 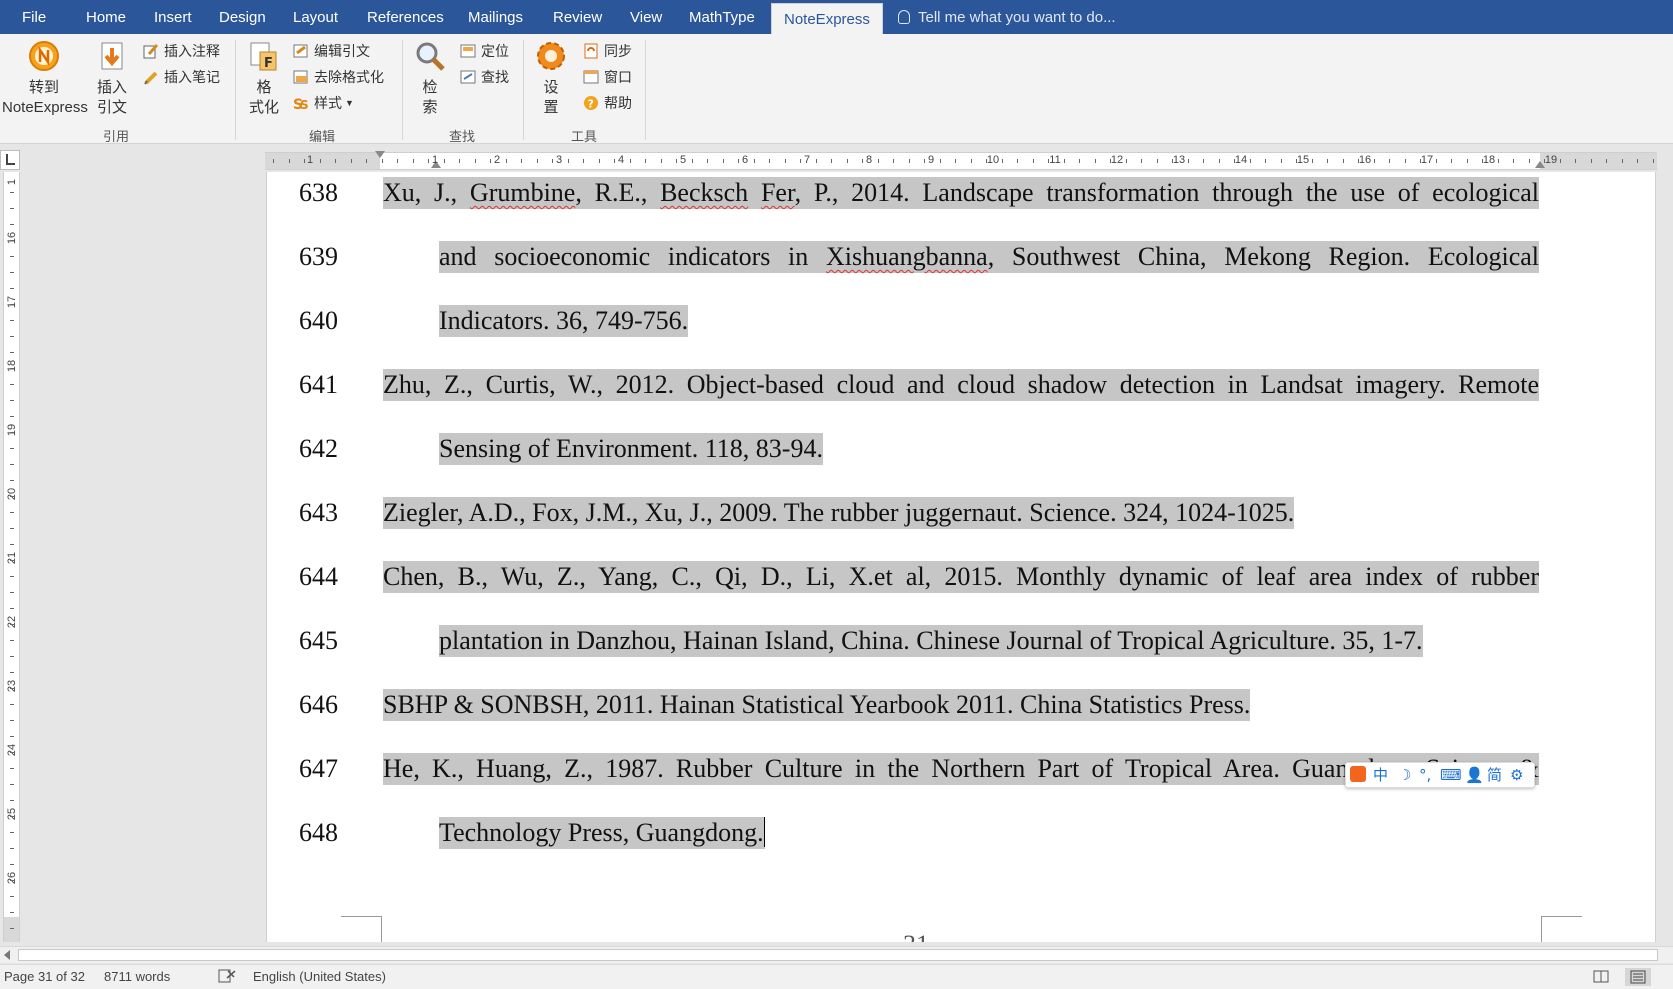 What do you see at coordinates (904, 17) in the screenshot?
I see `lightbulb-icon` at bounding box center [904, 17].